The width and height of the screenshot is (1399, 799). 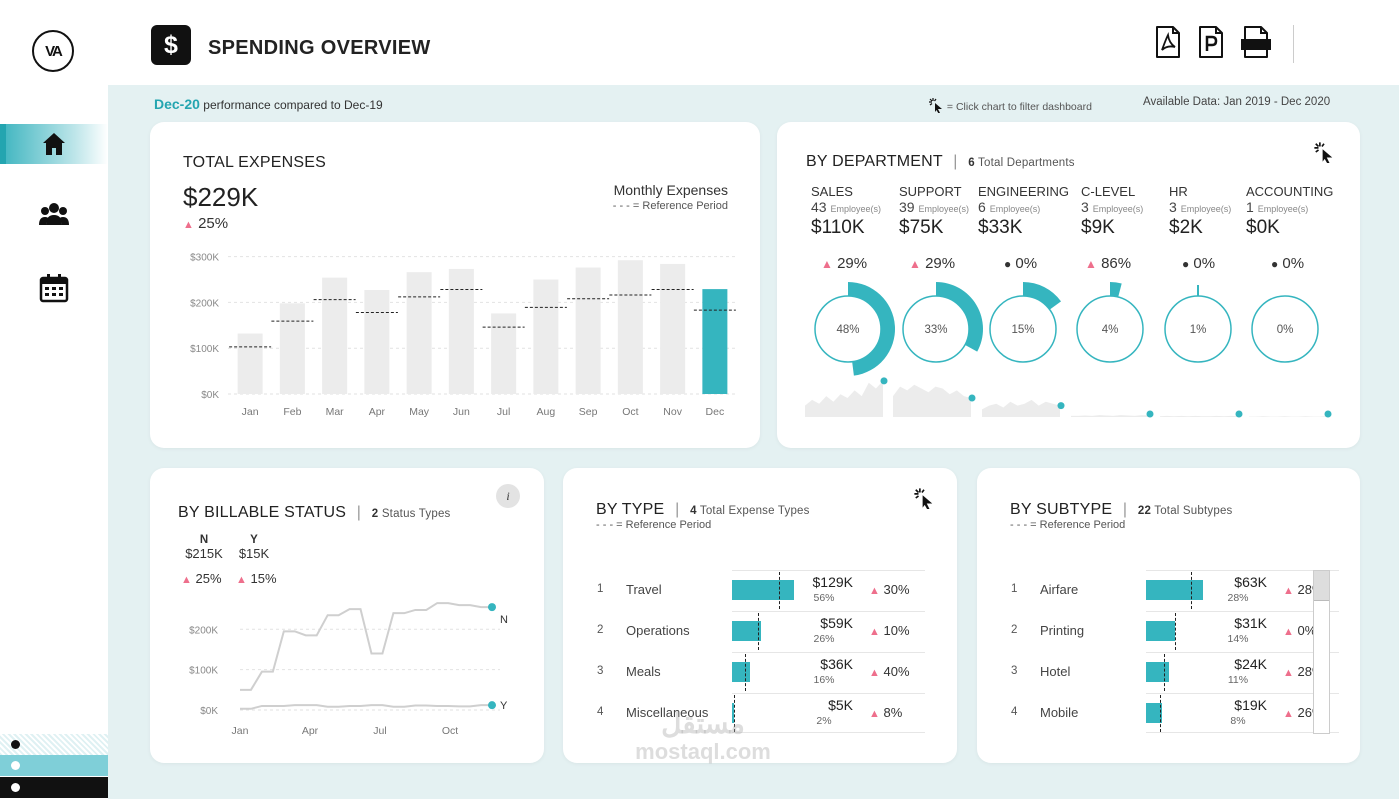 What do you see at coordinates (15, 744) in the screenshot?
I see `theme-dot` at bounding box center [15, 744].